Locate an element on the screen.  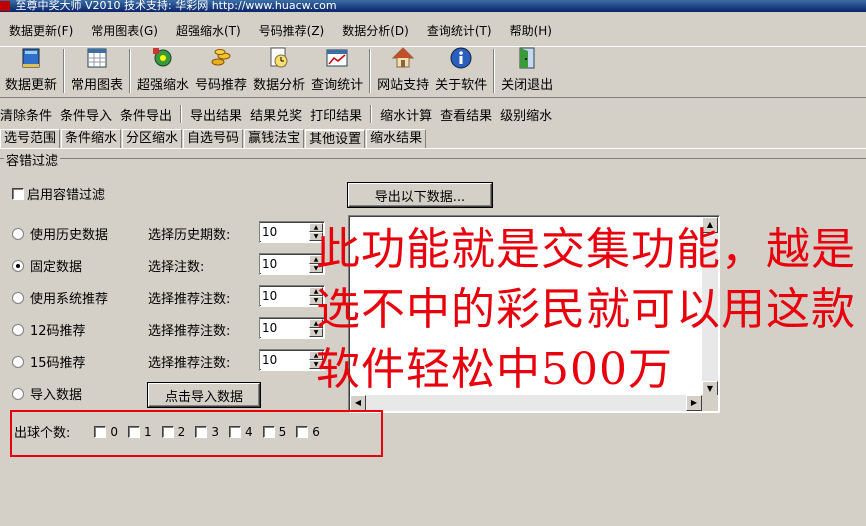
option-fixed-data: 固定数据 is located at coordinates (47, 265).